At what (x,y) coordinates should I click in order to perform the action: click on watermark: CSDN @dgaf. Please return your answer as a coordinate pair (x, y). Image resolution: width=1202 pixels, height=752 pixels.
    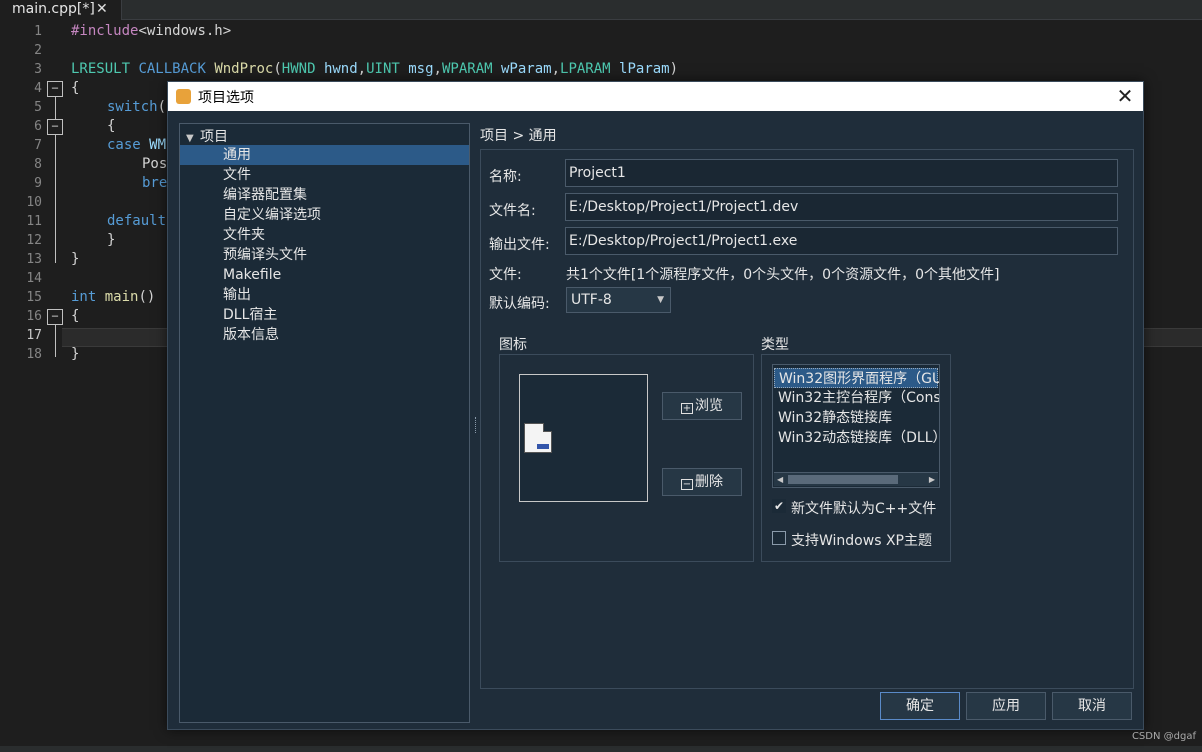
    Looking at the image, I should click on (1163, 736).